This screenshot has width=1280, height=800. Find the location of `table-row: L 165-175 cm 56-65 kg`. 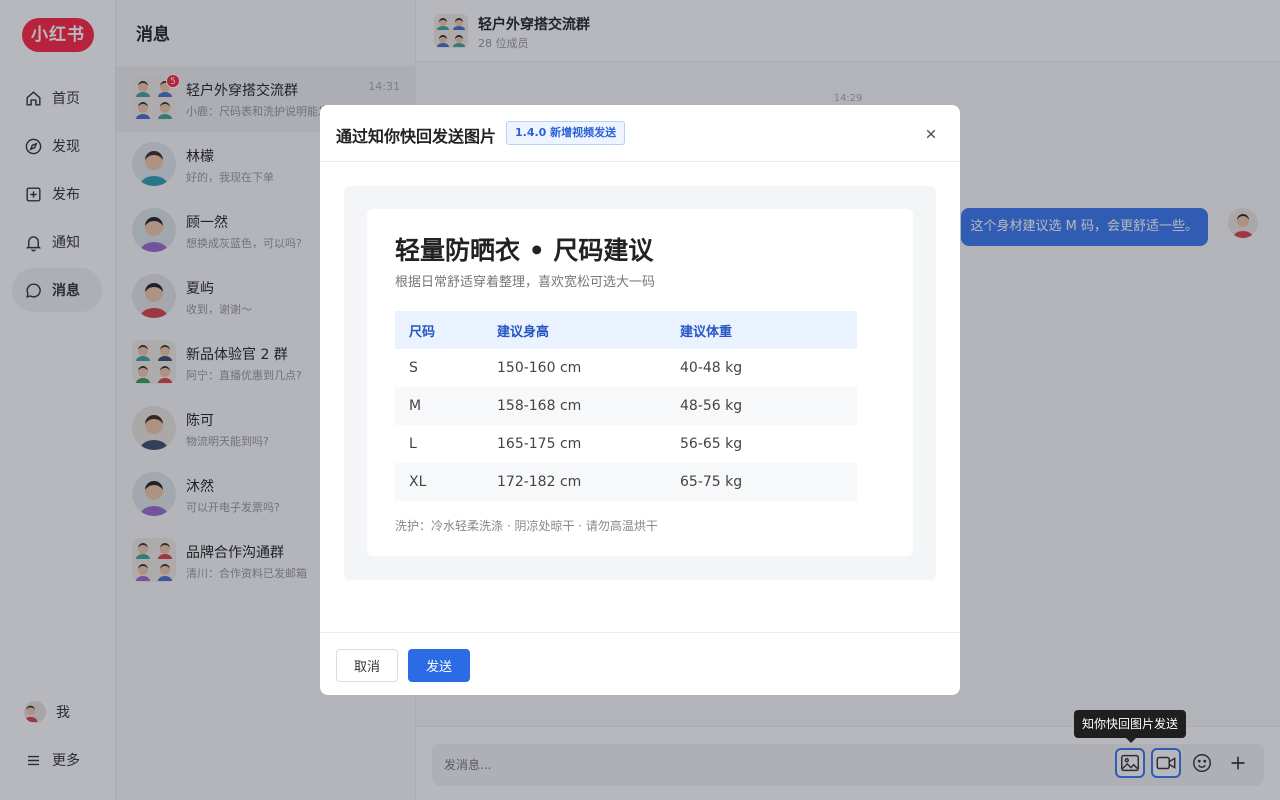

table-row: L 165-175 cm 56-65 kg is located at coordinates (626, 444).